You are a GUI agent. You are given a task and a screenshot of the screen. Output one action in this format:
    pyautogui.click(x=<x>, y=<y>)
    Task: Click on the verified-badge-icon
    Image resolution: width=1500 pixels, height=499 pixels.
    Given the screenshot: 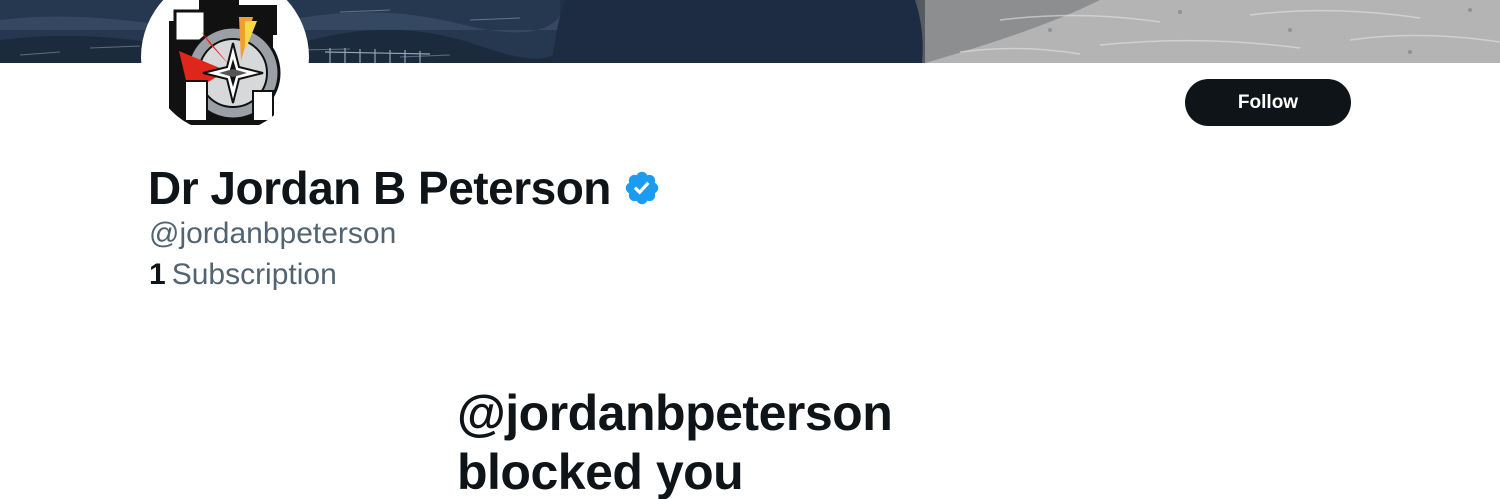 What is the action you would take?
    pyautogui.click(x=642, y=188)
    